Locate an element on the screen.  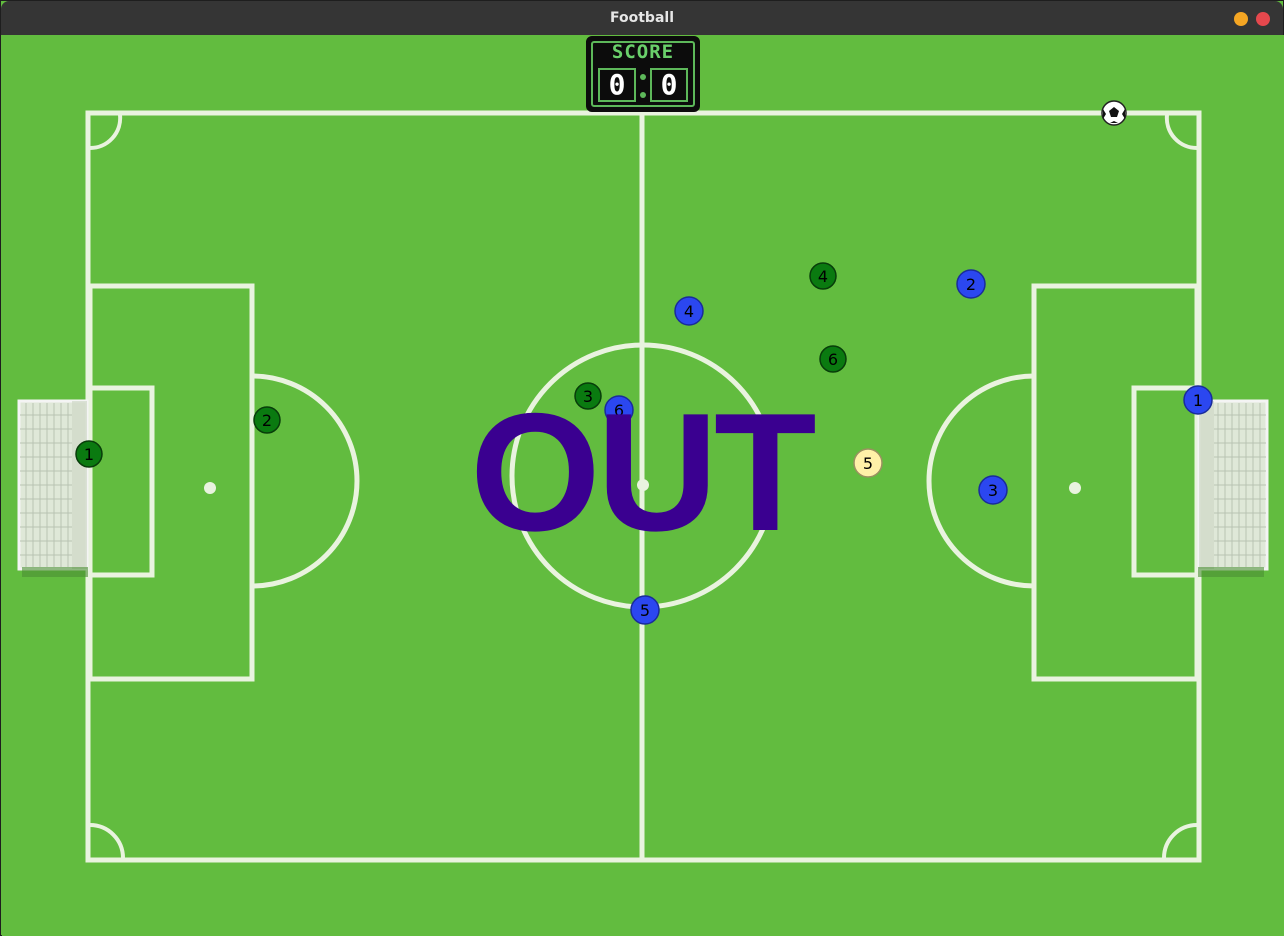
player-blue-5: 5 is located at coordinates (645, 610).